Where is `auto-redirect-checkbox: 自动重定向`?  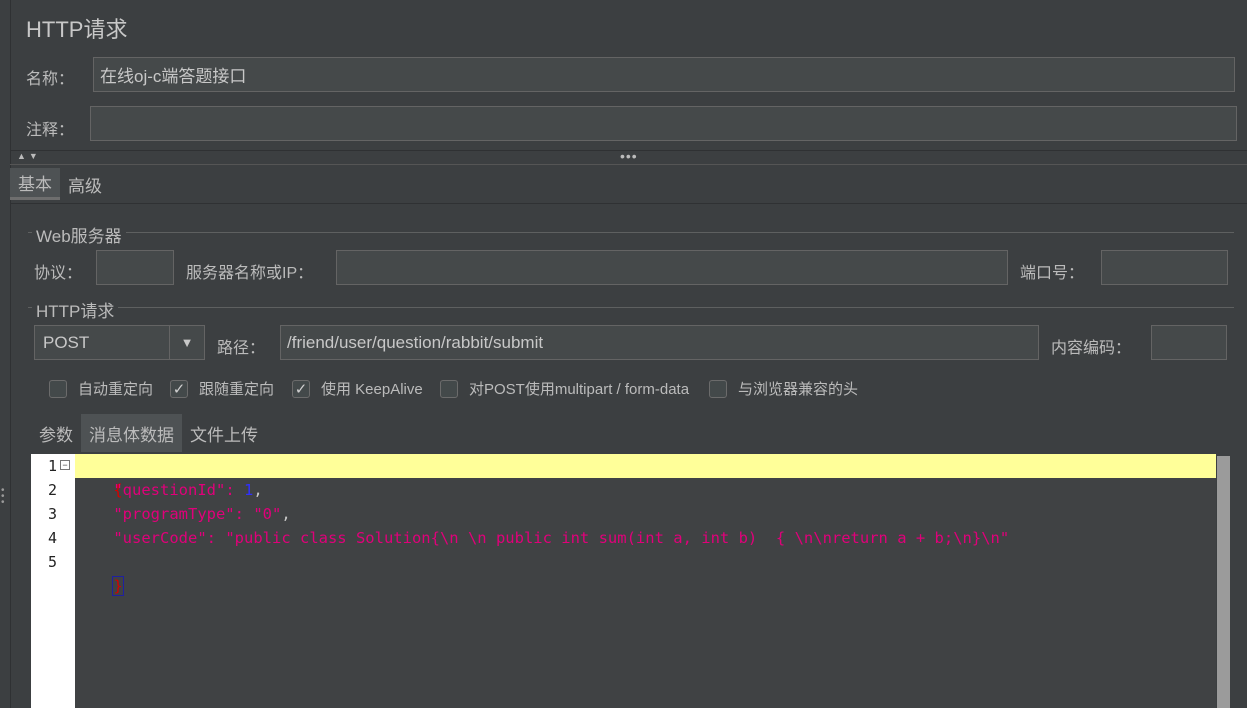 auto-redirect-checkbox: 自动重定向 is located at coordinates (101, 388).